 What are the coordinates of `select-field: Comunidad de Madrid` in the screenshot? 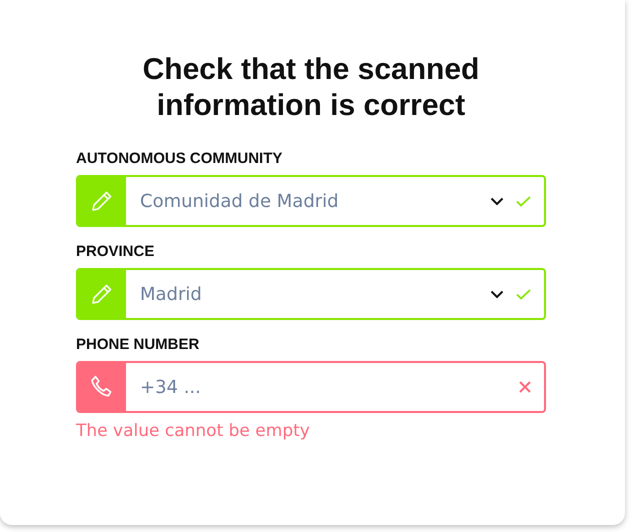 It's located at (311, 201).